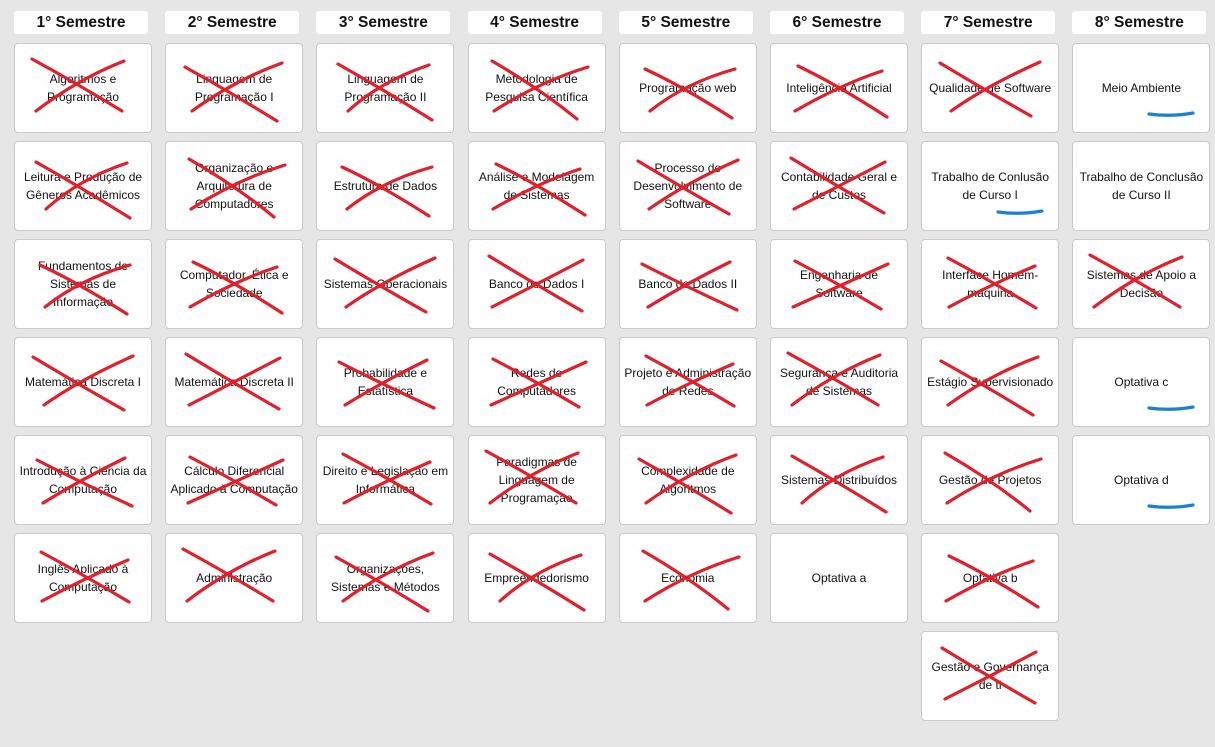 The width and height of the screenshot is (1215, 747). I want to click on course-name: Análise e Modelagem de Sistemas, so click(536, 186).